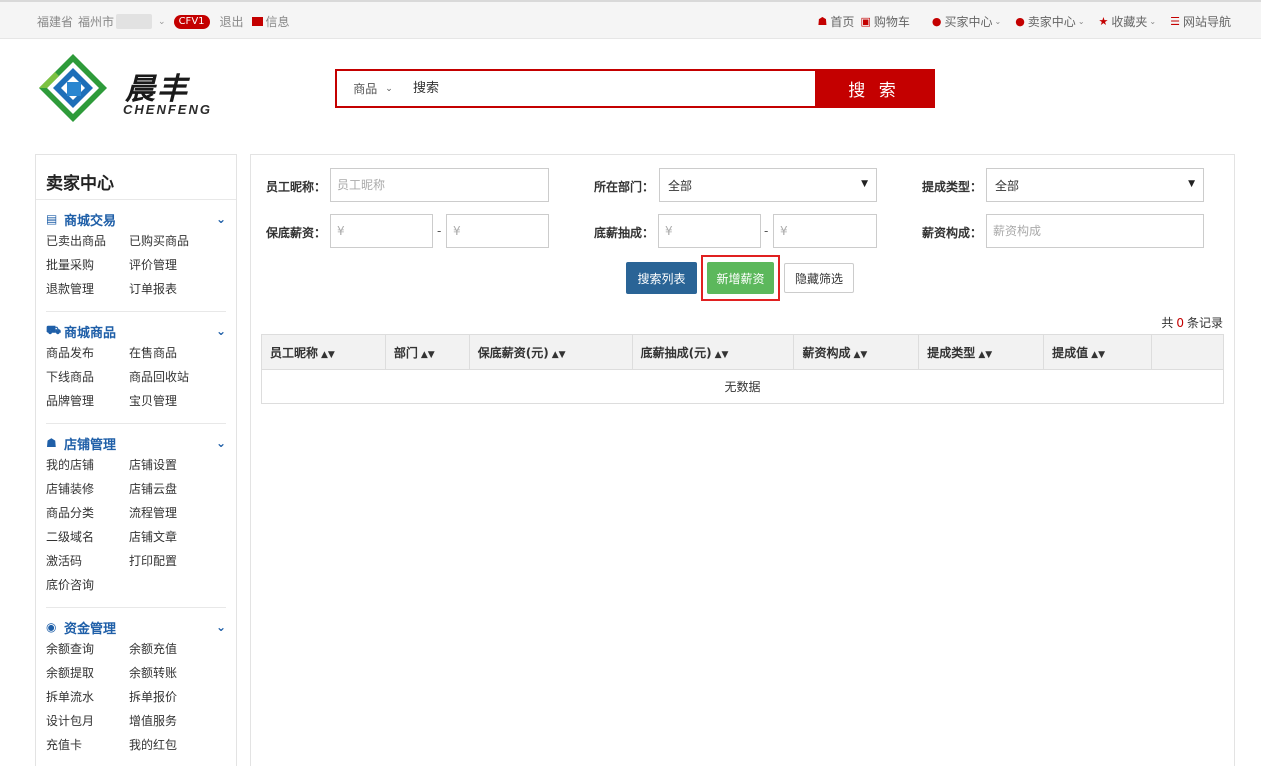 The width and height of the screenshot is (1261, 766). I want to click on logout-link: 退出, so click(232, 21).